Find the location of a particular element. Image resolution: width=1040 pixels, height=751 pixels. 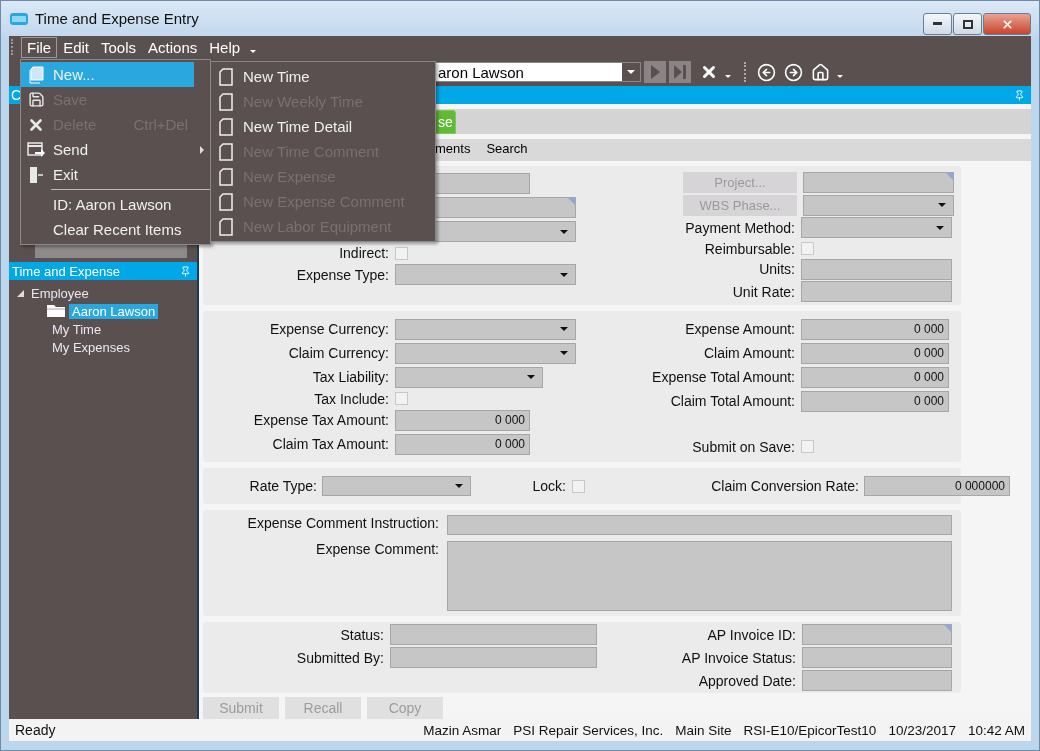

field-label: Unit Rate: is located at coordinates (763, 291).